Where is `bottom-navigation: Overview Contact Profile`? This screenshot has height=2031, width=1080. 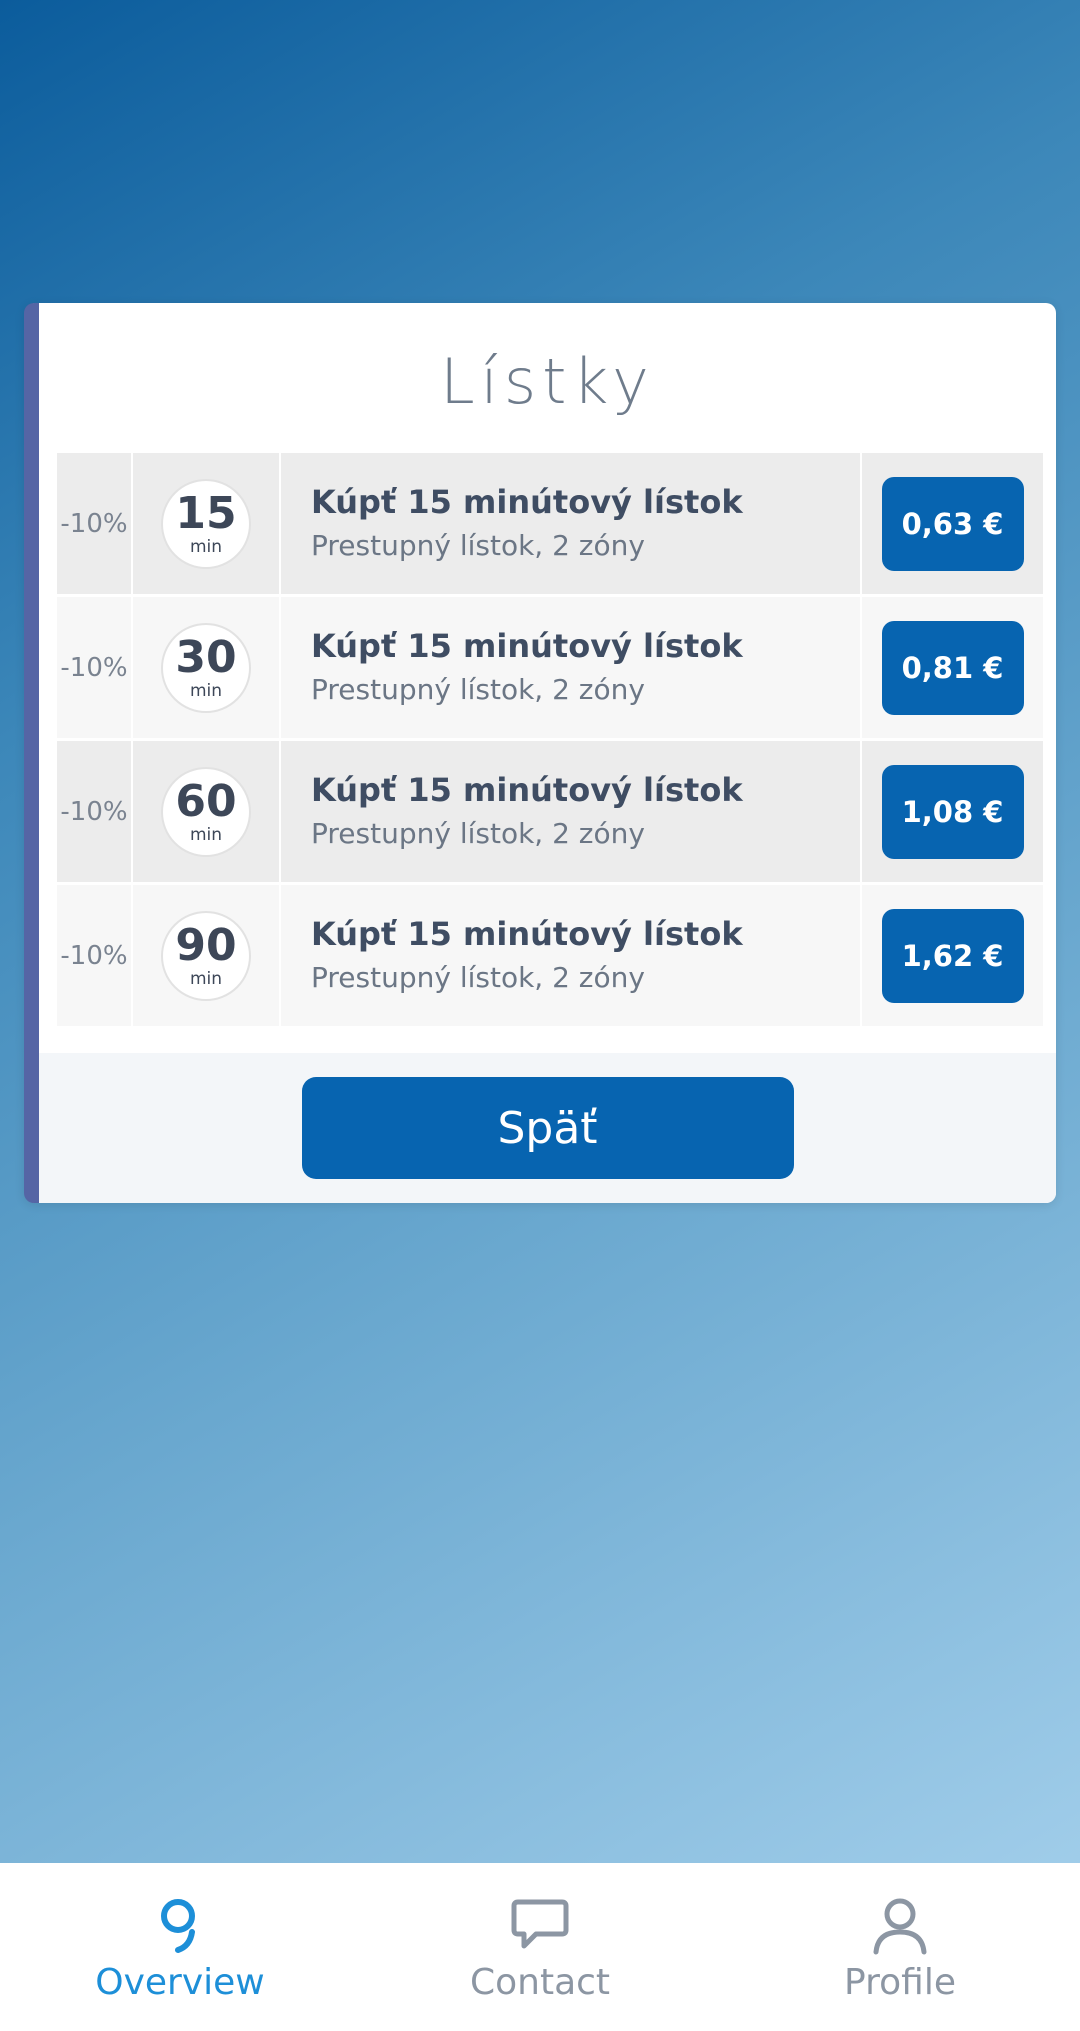 bottom-navigation: Overview Contact Profile is located at coordinates (540, 1947).